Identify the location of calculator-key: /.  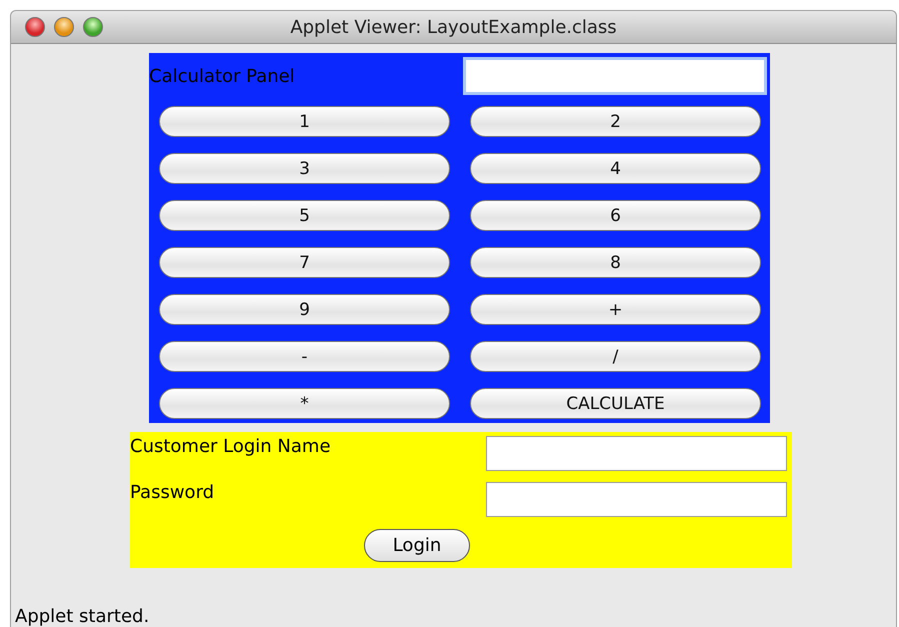
(615, 356).